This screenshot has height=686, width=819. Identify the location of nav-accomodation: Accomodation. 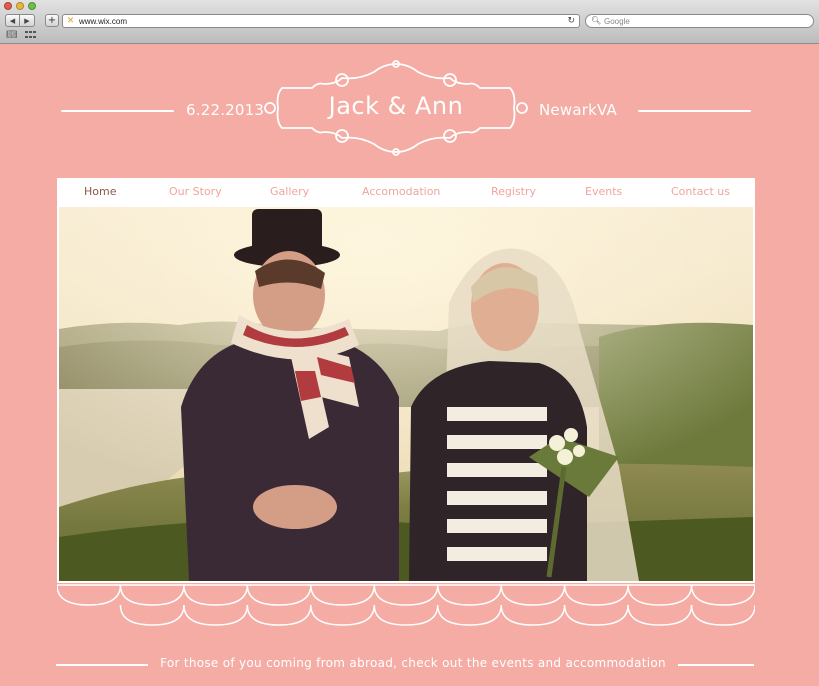
(401, 191).